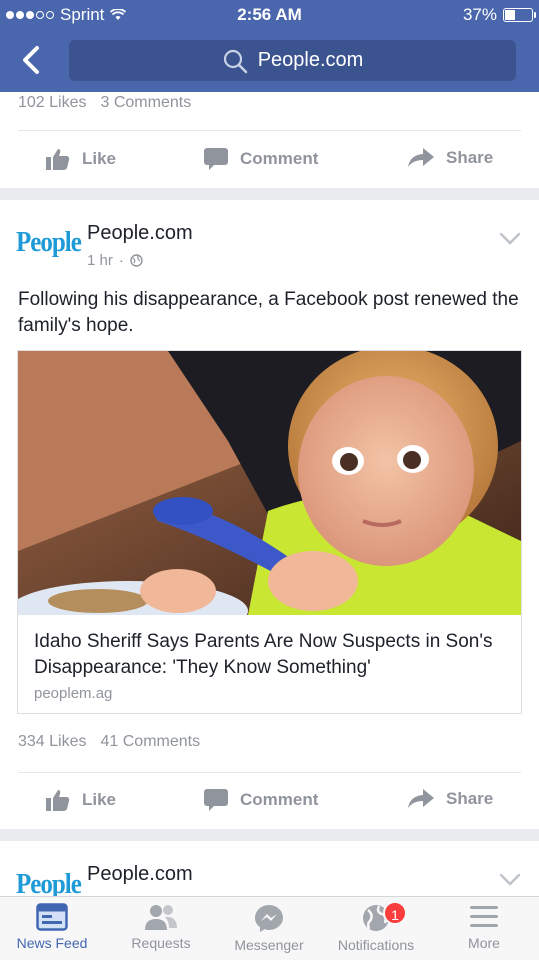  What do you see at coordinates (519, 15) in the screenshot?
I see `battery-icon` at bounding box center [519, 15].